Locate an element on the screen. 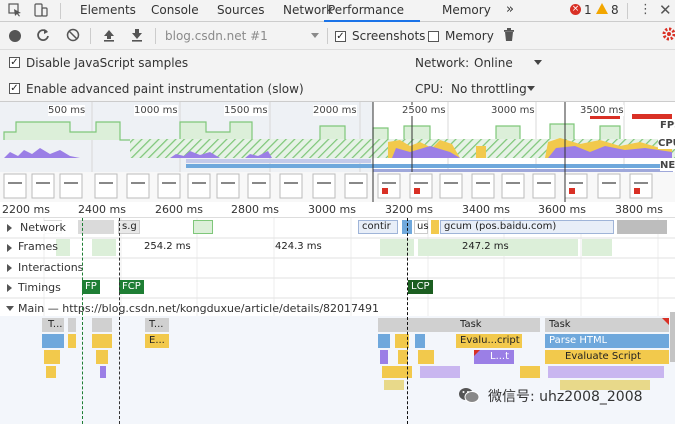  reload-profile-icon is located at coordinates (43, 35).